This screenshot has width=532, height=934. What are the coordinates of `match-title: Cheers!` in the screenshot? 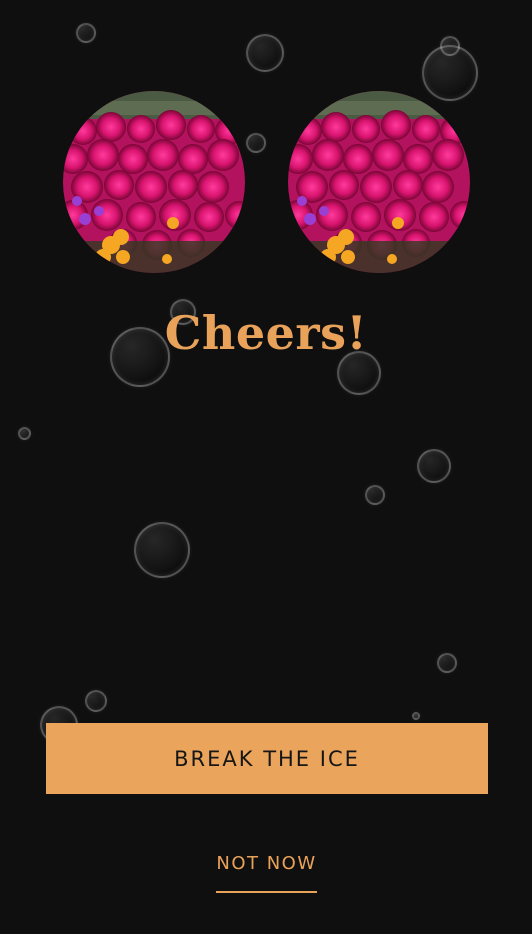 It's located at (266, 333).